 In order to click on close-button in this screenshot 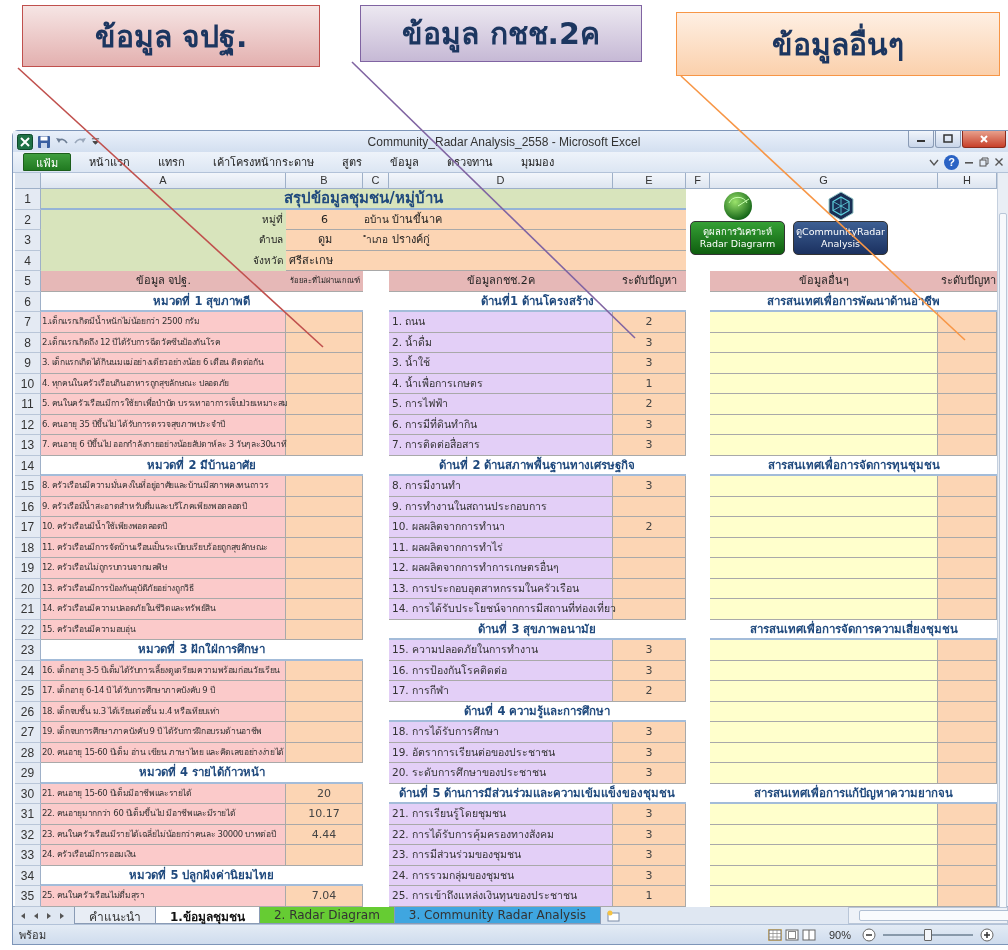, I will do `click(984, 139)`.